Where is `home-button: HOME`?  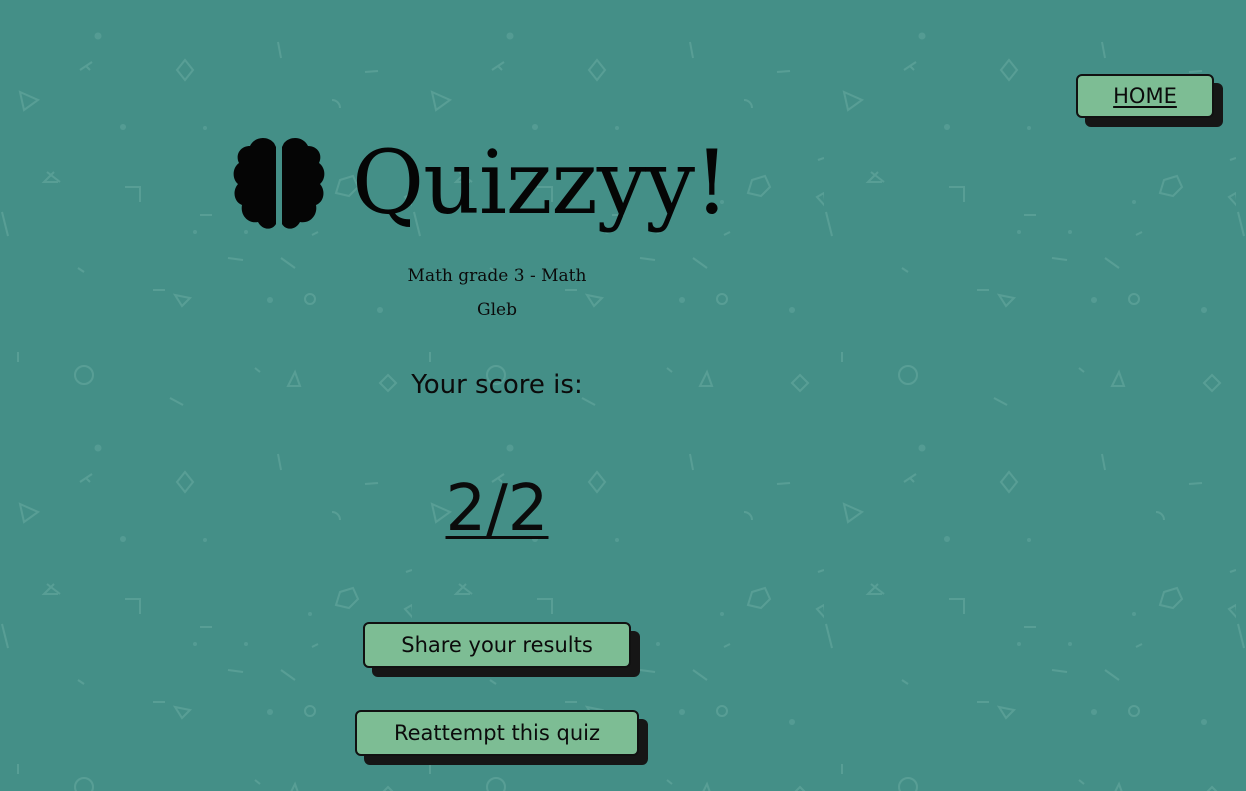 home-button: HOME is located at coordinates (1145, 96).